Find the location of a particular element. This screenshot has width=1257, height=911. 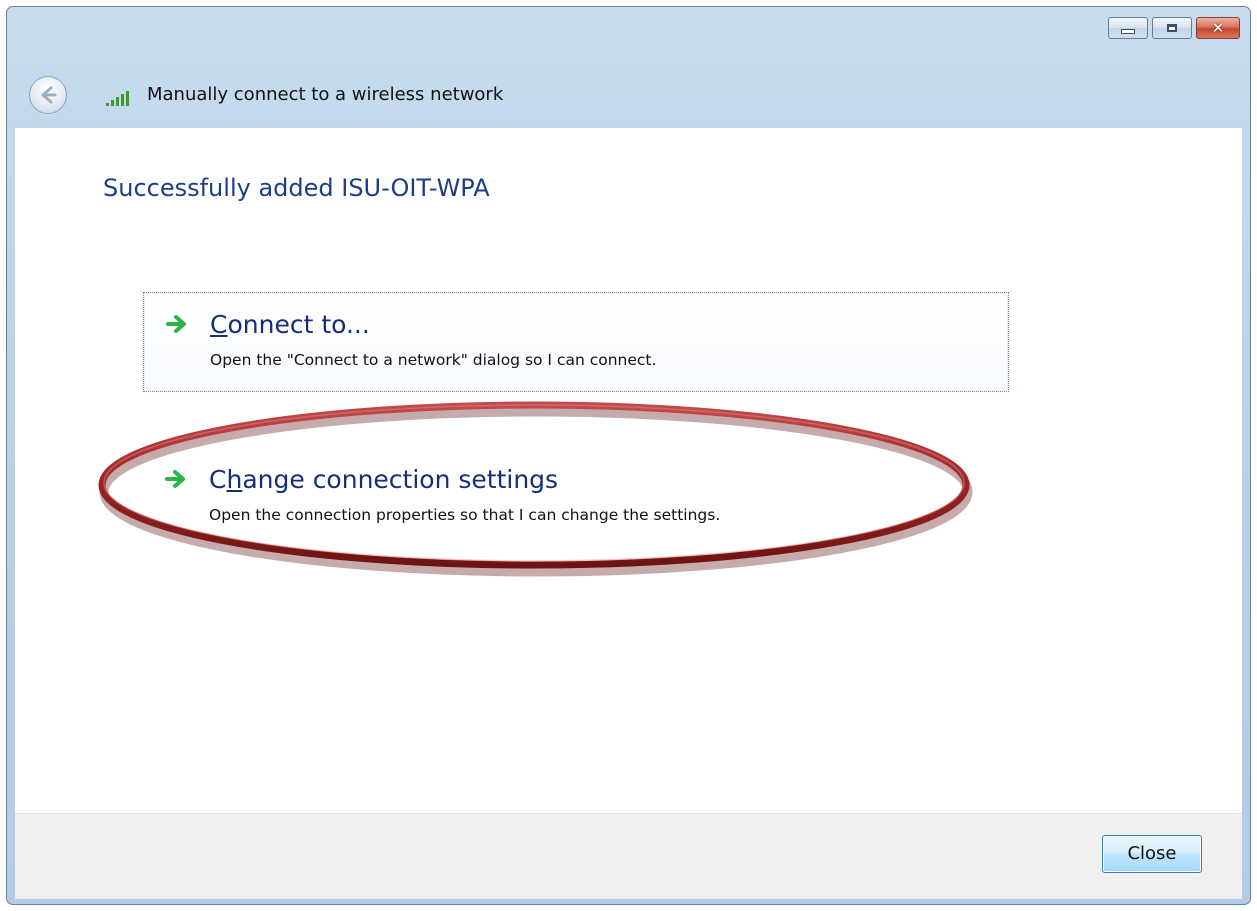

maximize-icon is located at coordinates (1172, 28).